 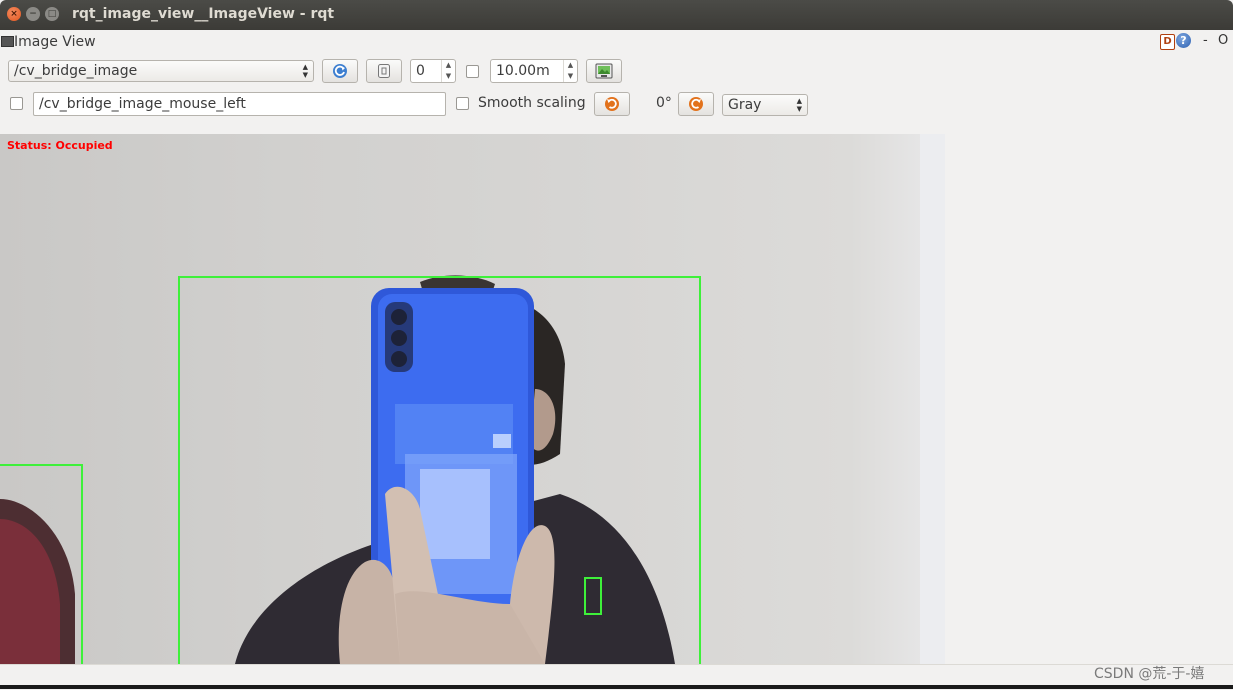 I want to click on window-maximize-button: □, so click(x=52, y=14).